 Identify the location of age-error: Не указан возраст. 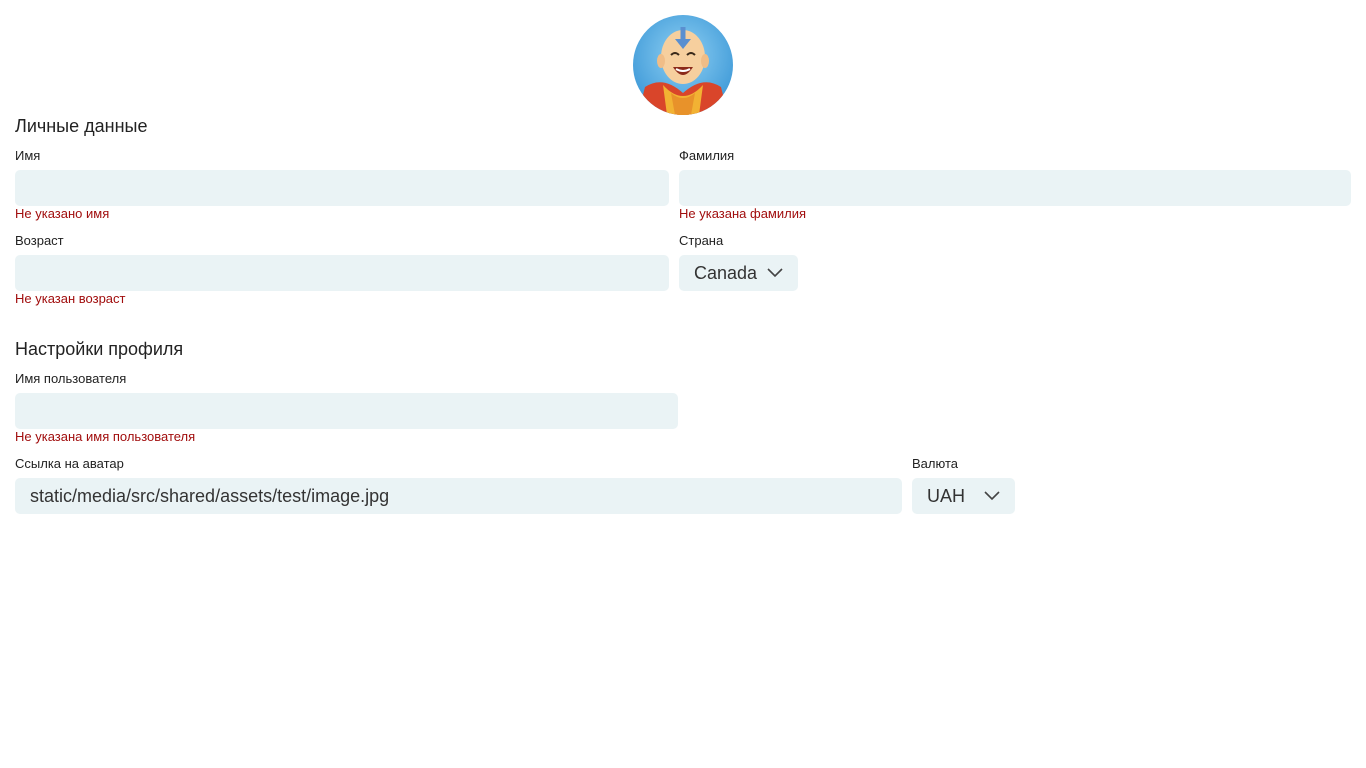
(70, 298).